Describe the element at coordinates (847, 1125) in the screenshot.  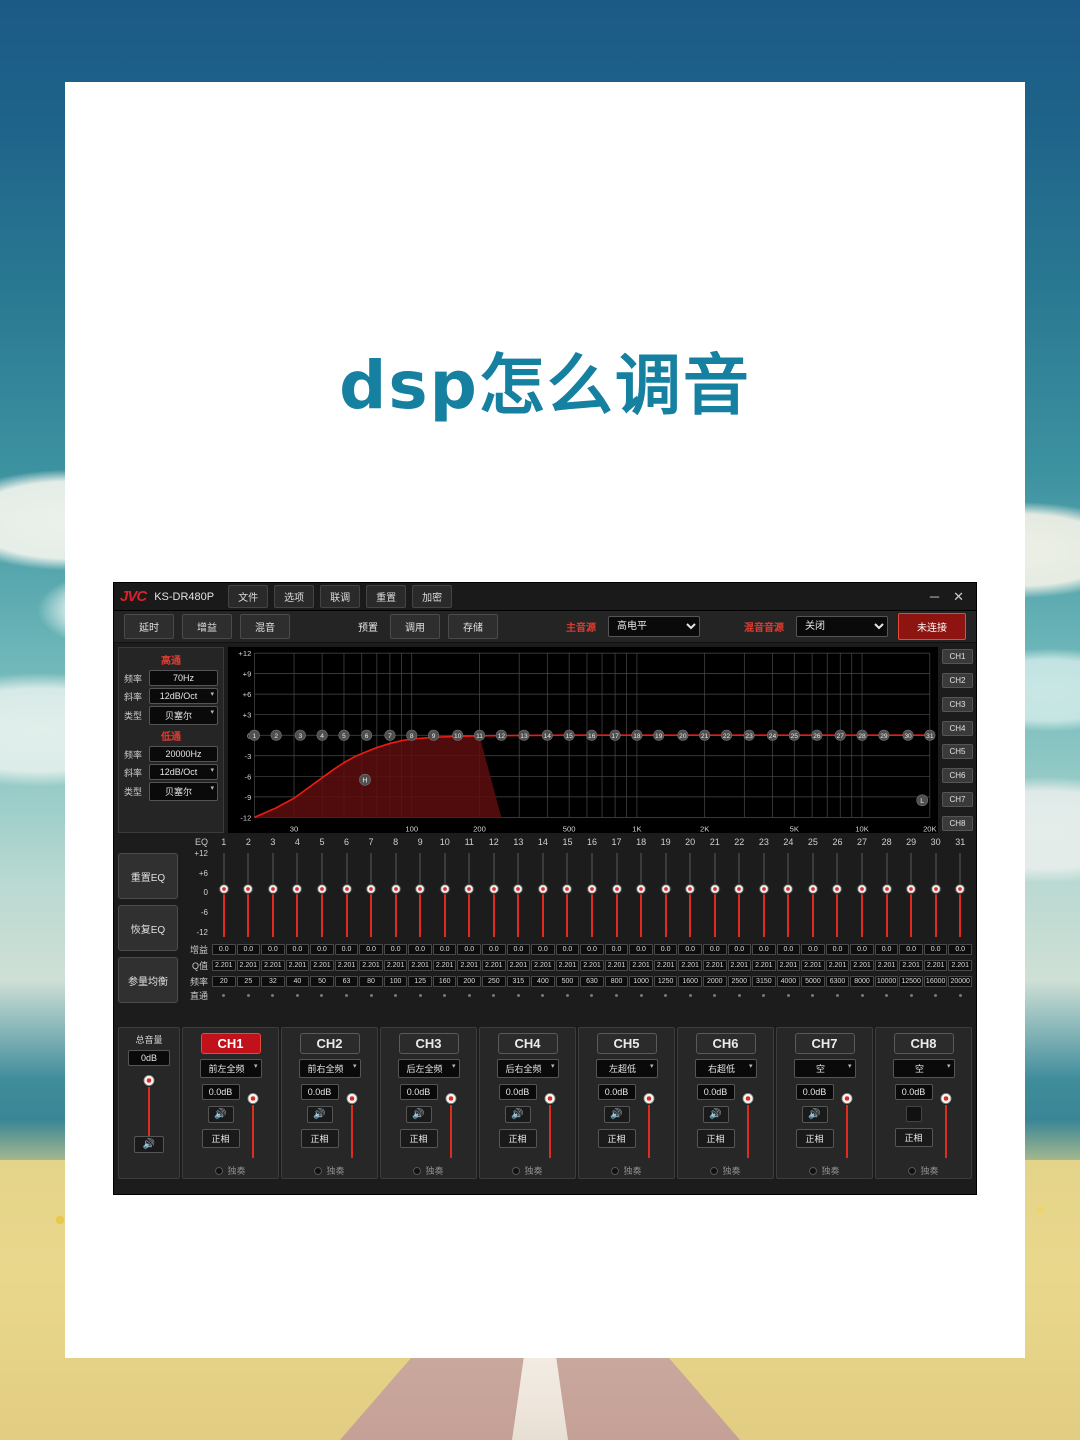
I see `channel-fader-ch7` at that location.